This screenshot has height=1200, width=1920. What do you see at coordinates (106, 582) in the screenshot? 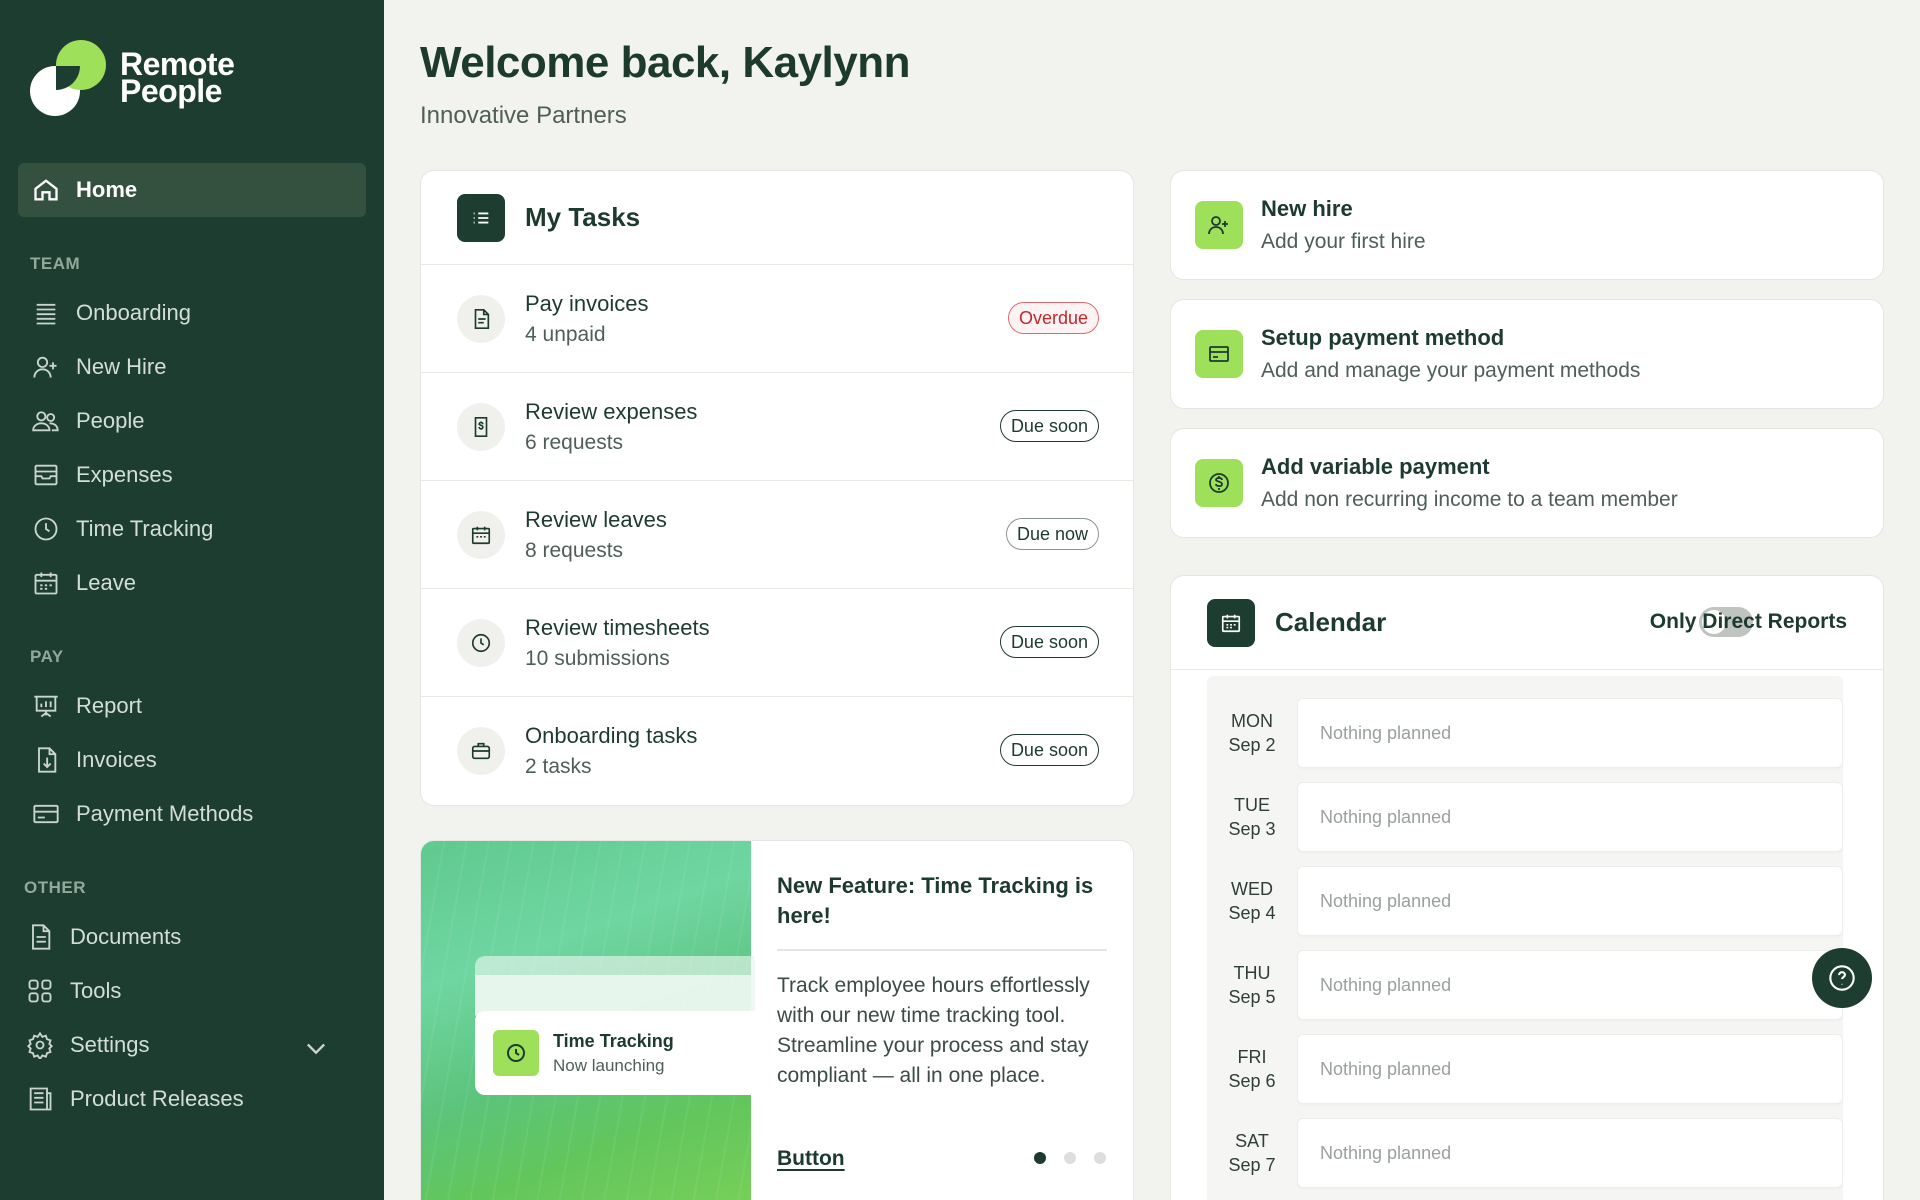
I see `sidebar-item-label: Leave` at bounding box center [106, 582].